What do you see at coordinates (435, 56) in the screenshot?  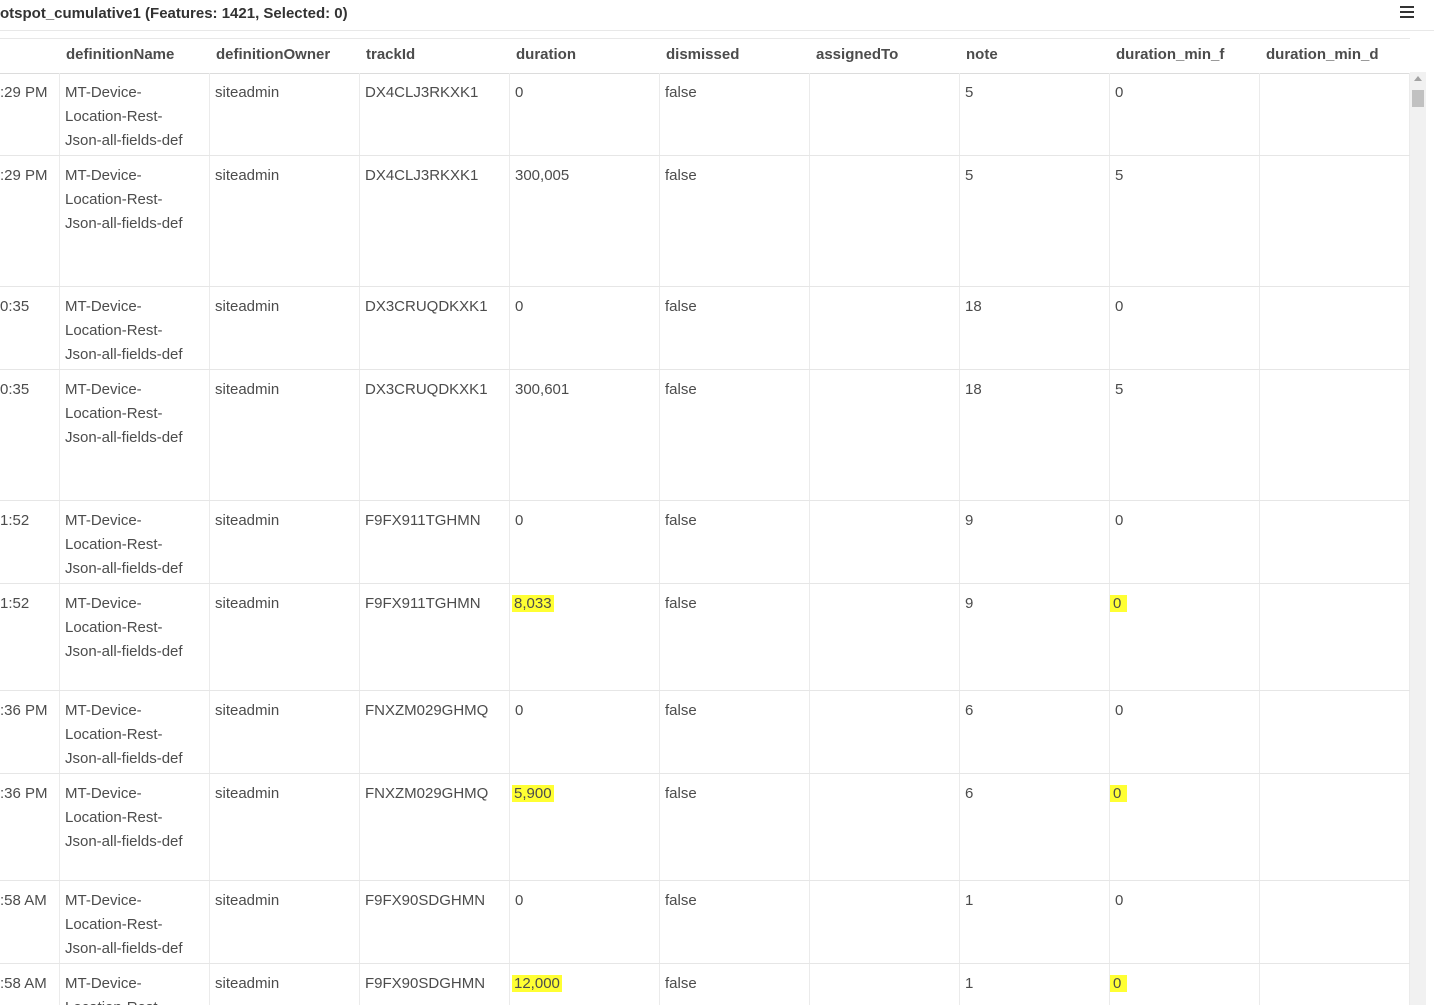 I see `column-header-trackId: trackId` at bounding box center [435, 56].